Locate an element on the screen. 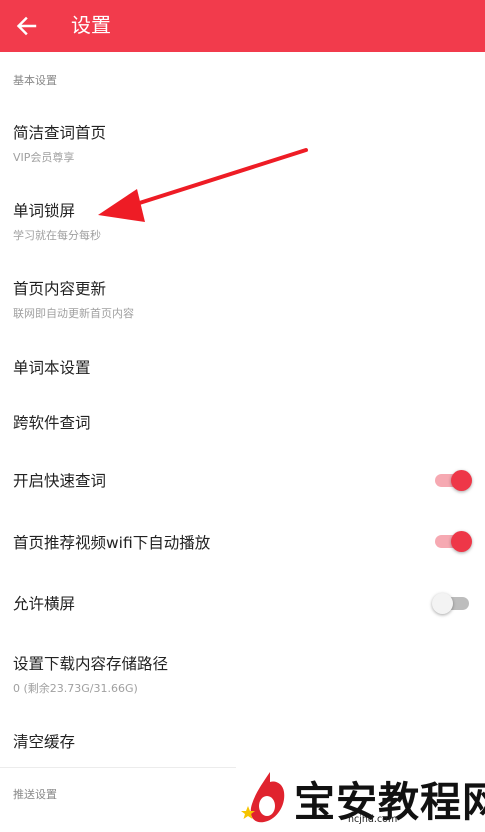 This screenshot has width=485, height=832. setting-item-simple-home: 简洁查词首页 VIP会员尊享 is located at coordinates (242, 138).